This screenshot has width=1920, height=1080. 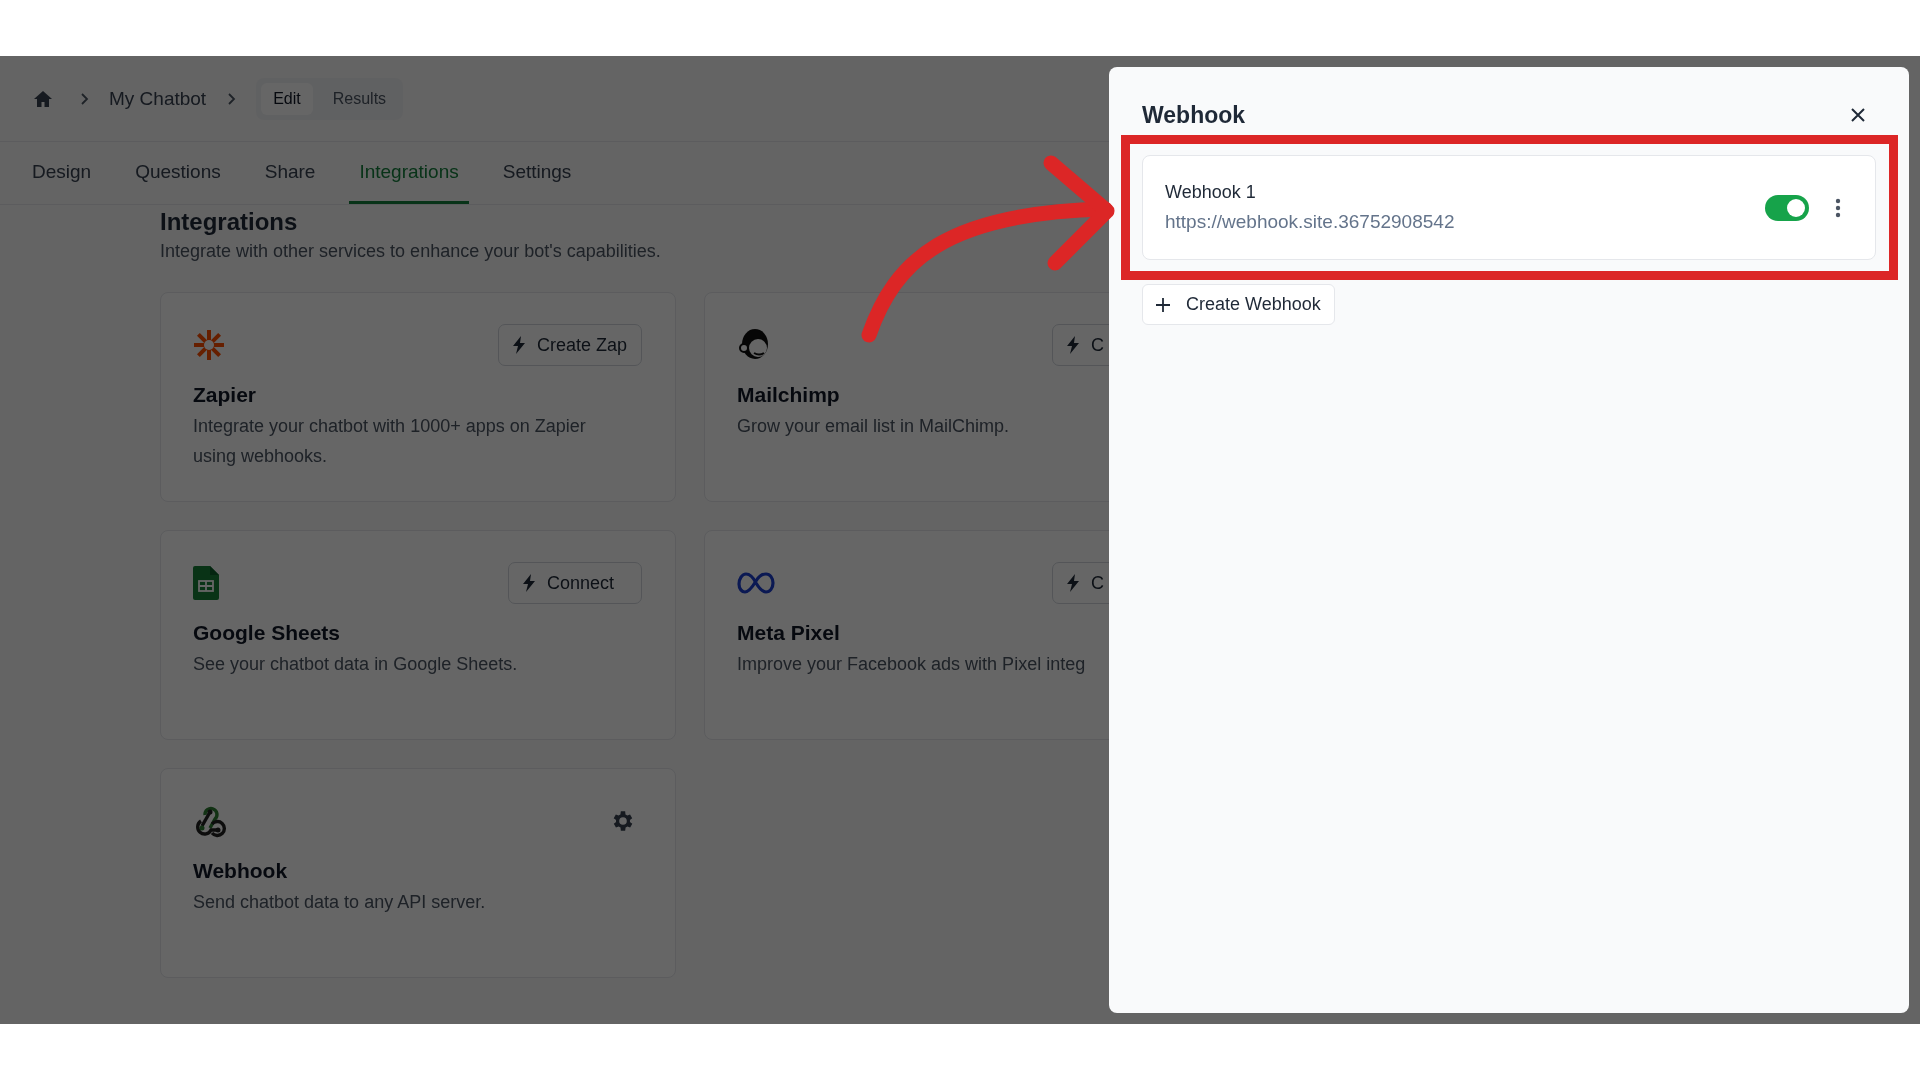 I want to click on mode-tab: Results, so click(x=359, y=98).